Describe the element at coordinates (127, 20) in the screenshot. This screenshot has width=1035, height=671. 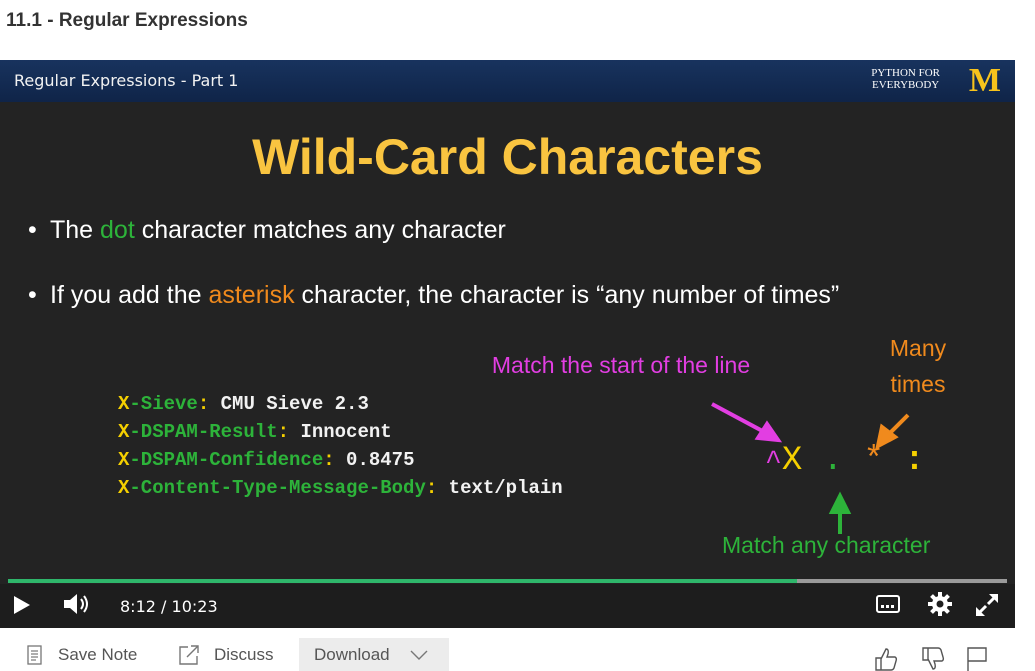
I see `page-title: 11.1 - Regular Expressions` at that location.